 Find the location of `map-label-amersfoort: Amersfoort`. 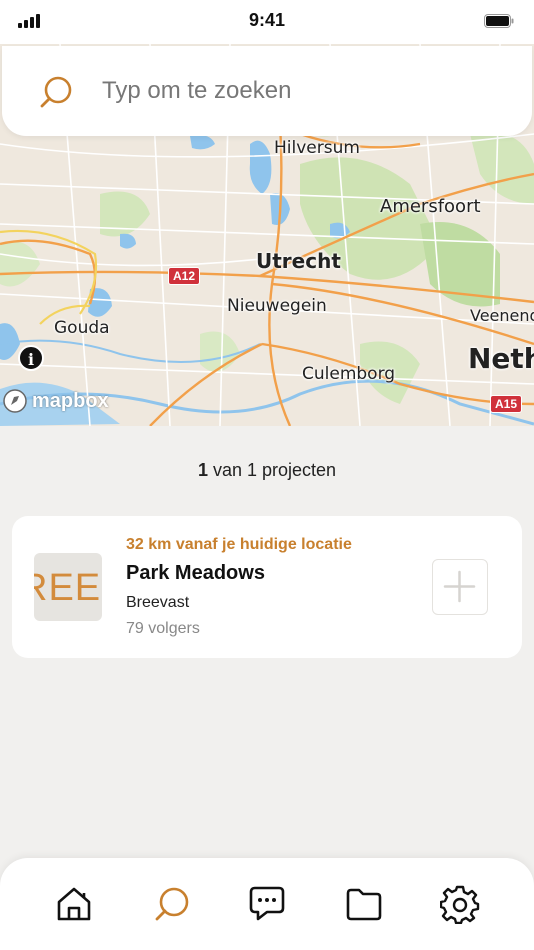

map-label-amersfoort: Amersfoort is located at coordinates (430, 206).